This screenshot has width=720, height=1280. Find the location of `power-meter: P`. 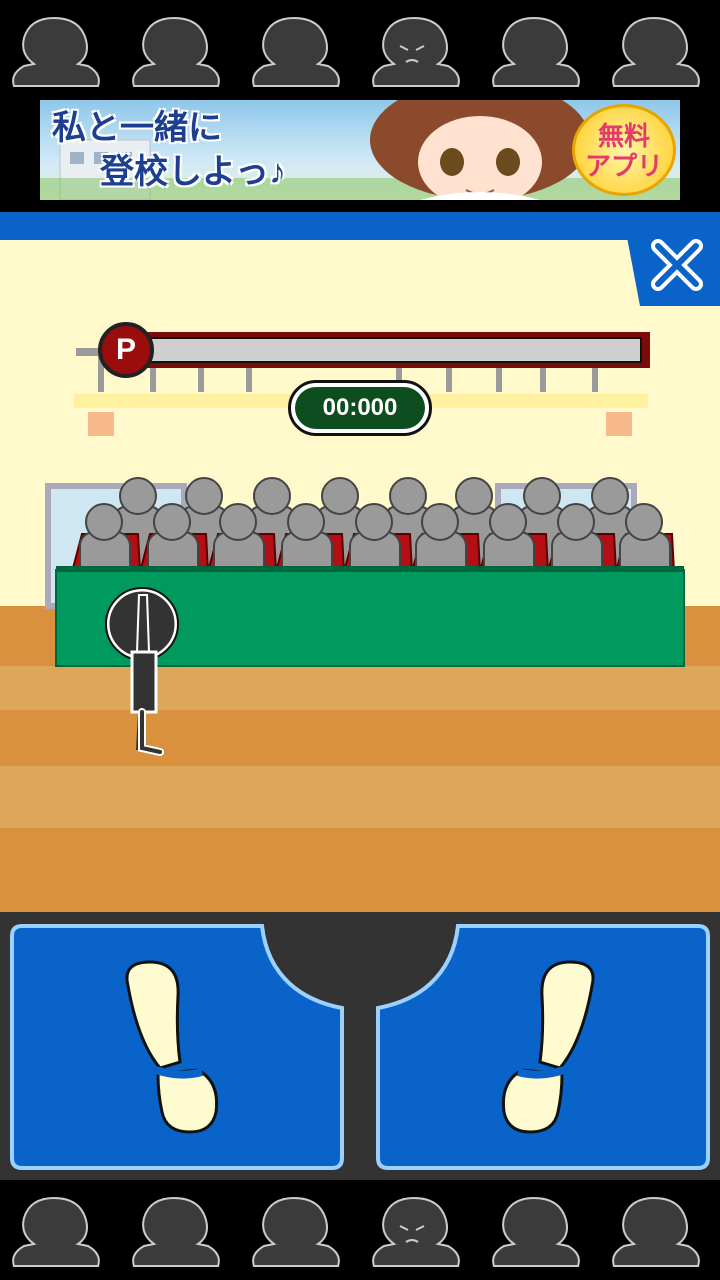

power-meter: P is located at coordinates (374, 350).